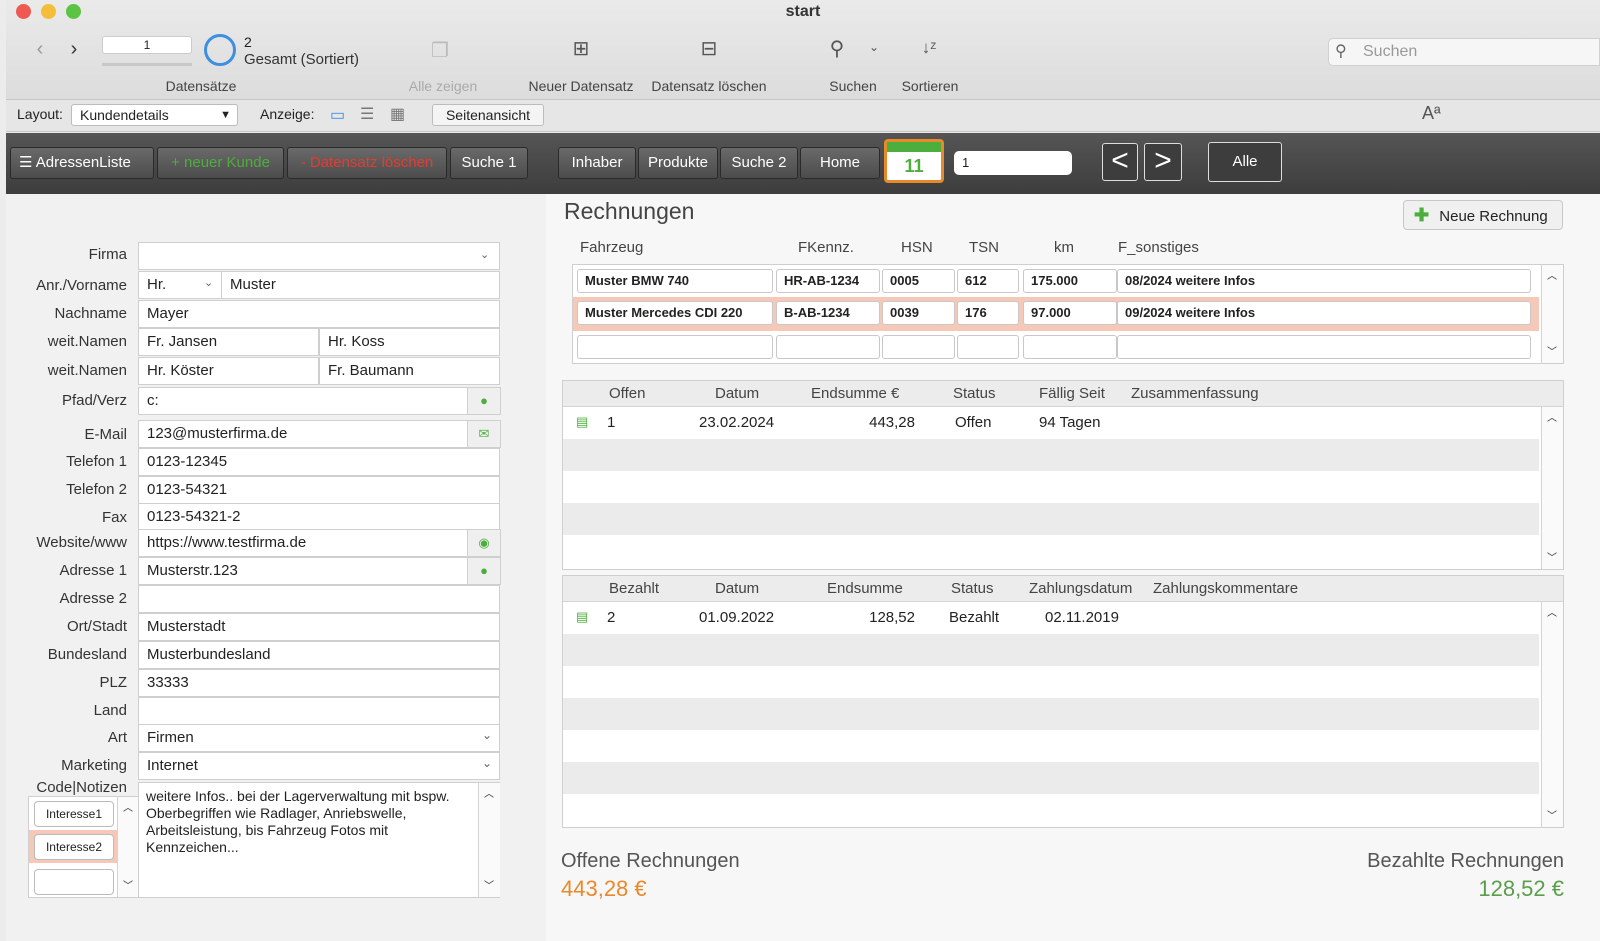 The height and width of the screenshot is (941, 1600). I want to click on home-button: Home, so click(840, 163).